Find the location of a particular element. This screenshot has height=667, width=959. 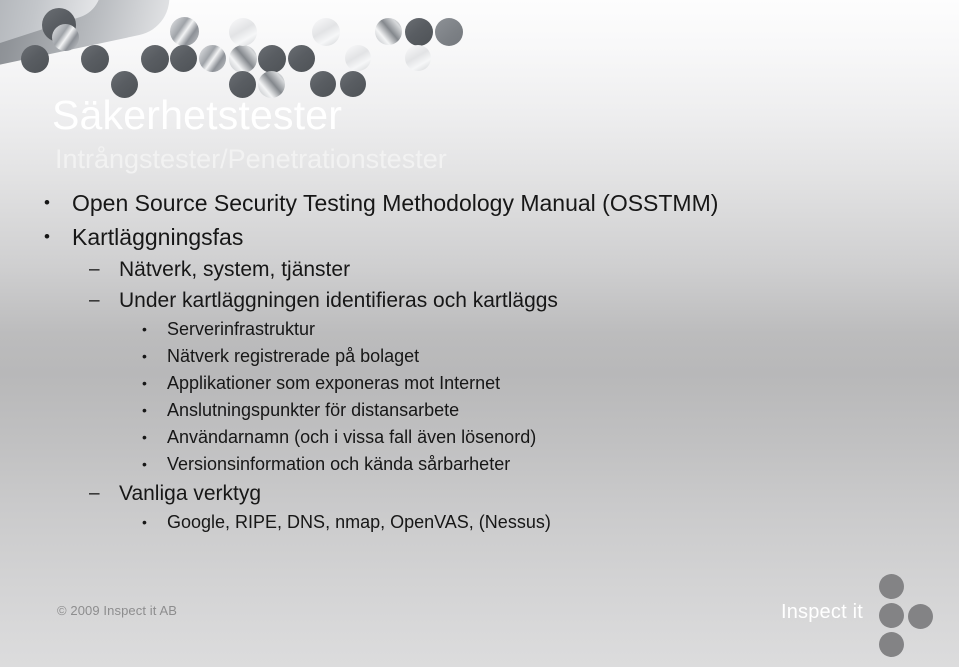

page-title: Säkerhetstester is located at coordinates (197, 115).